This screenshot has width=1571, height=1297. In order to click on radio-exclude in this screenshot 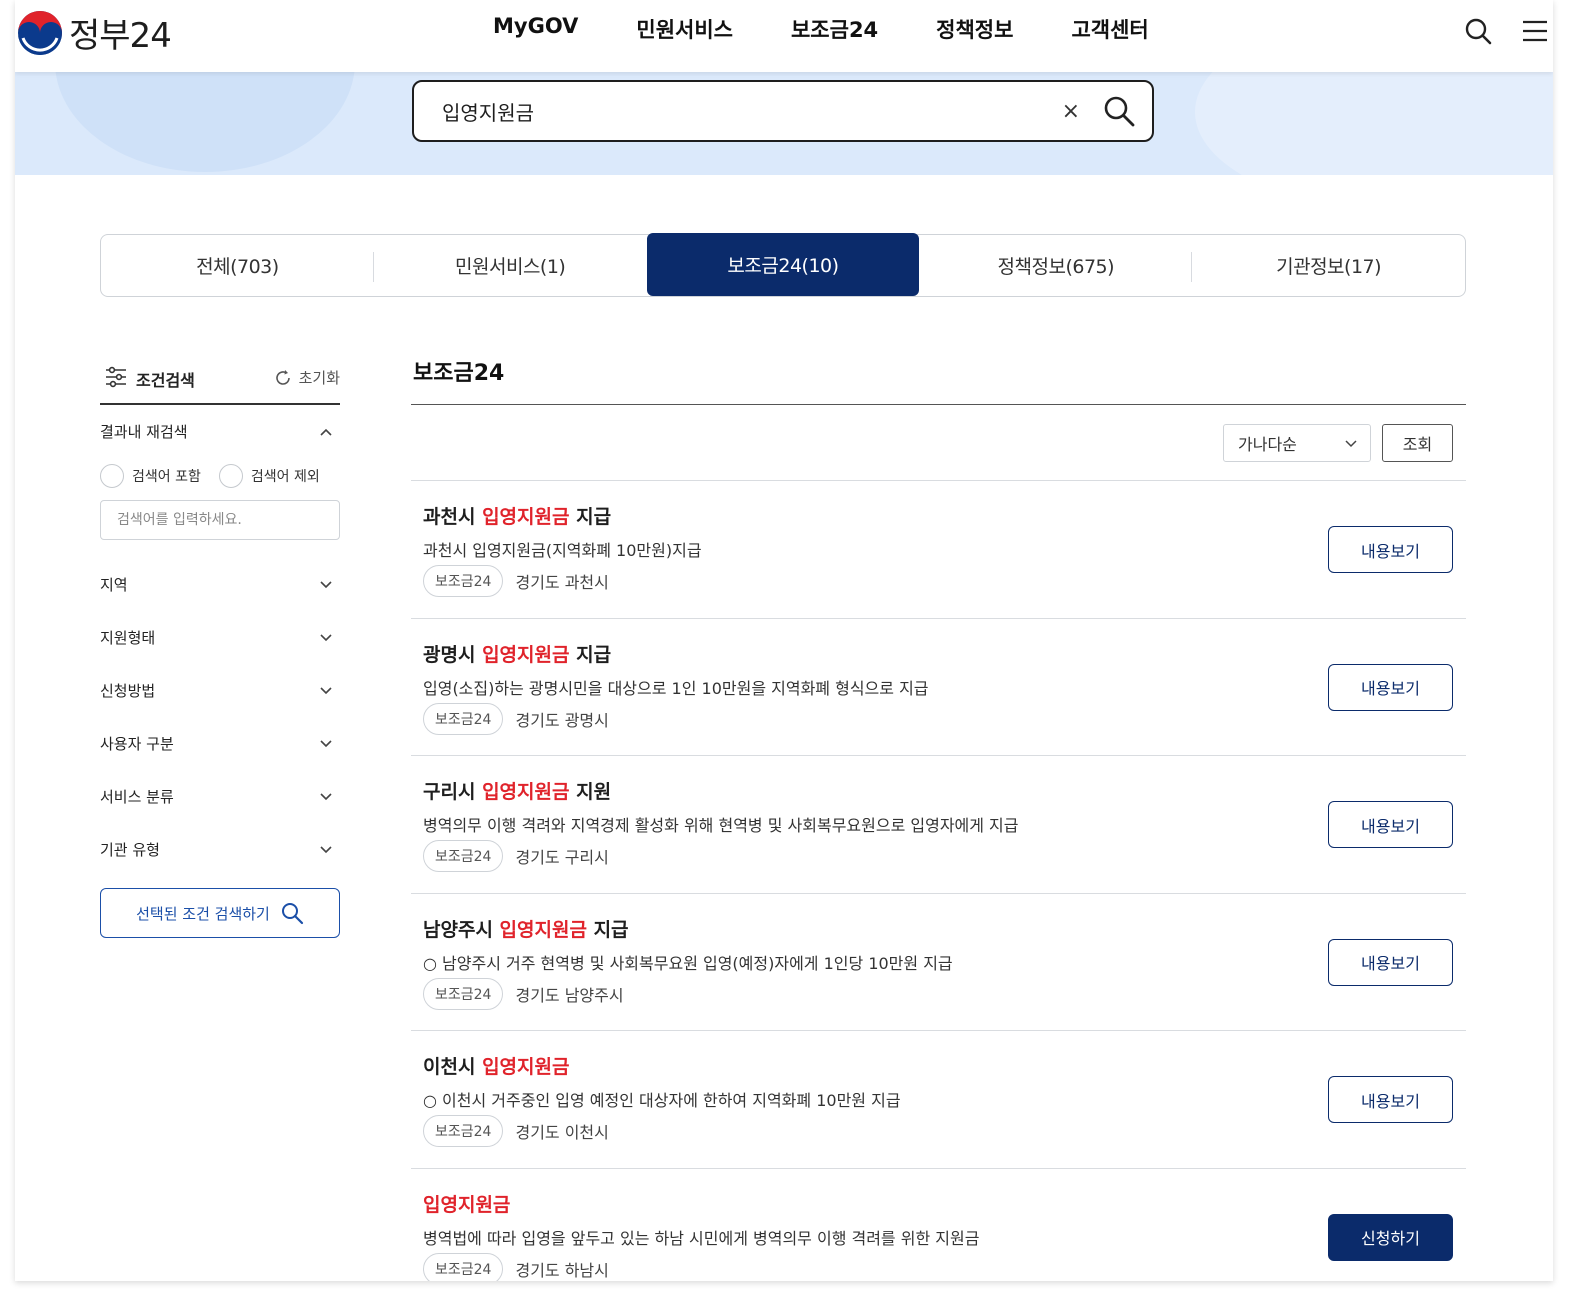, I will do `click(230, 476)`.